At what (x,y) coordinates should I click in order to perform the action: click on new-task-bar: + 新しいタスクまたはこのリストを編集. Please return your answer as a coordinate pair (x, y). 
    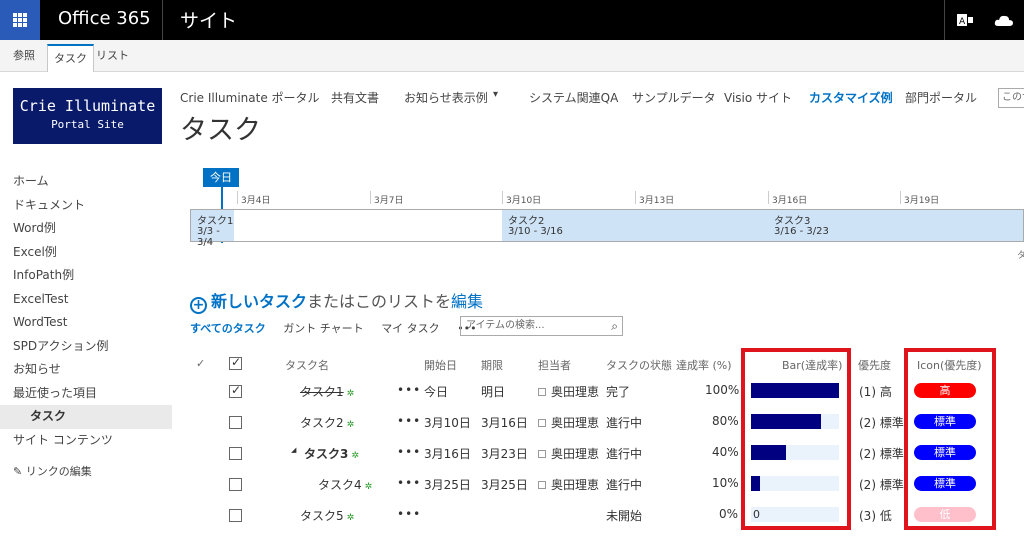
    Looking at the image, I should click on (336, 301).